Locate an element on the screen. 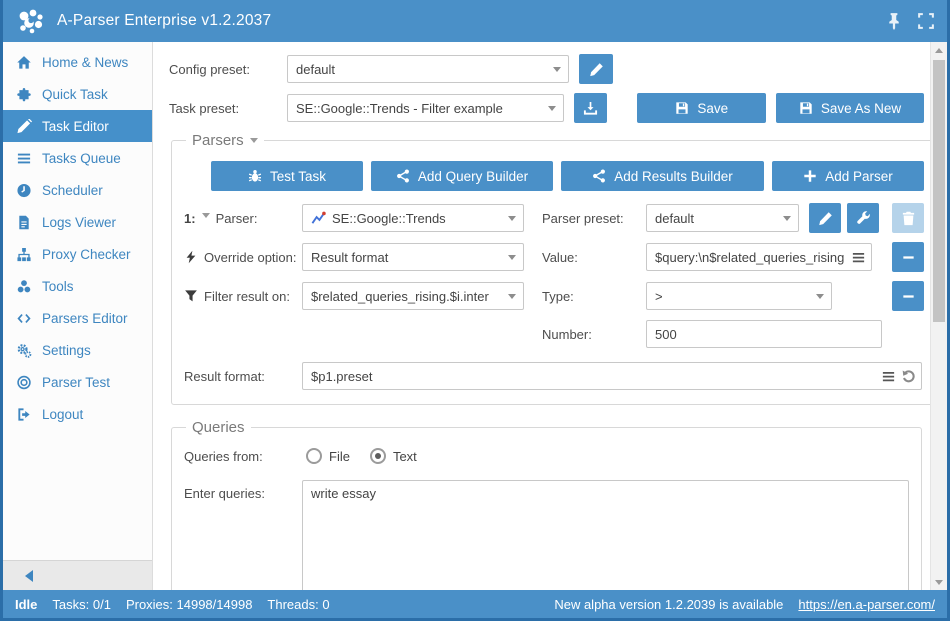 The height and width of the screenshot is (621, 950). sidebar-item-home-news: Home & News is located at coordinates (77, 62).